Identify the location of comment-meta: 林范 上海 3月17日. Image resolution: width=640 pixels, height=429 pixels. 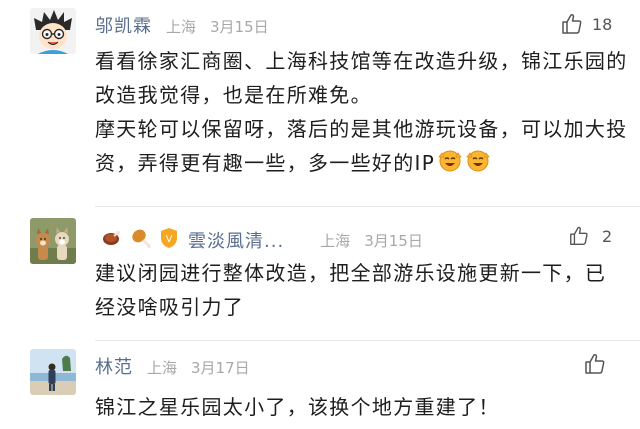
(172, 366).